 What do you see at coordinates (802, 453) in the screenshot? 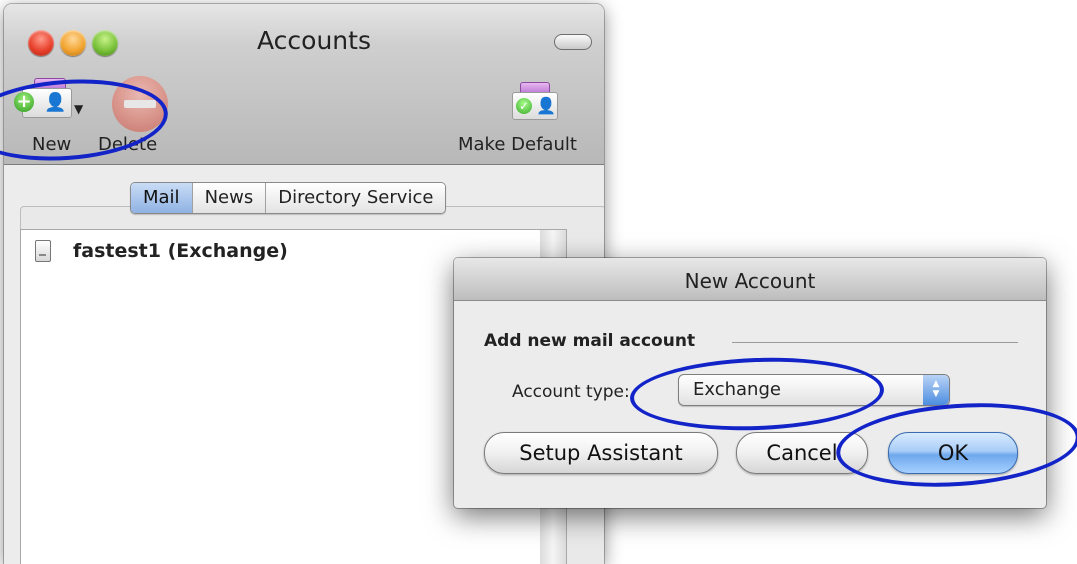
I see `cancel-button: Cancel` at bounding box center [802, 453].